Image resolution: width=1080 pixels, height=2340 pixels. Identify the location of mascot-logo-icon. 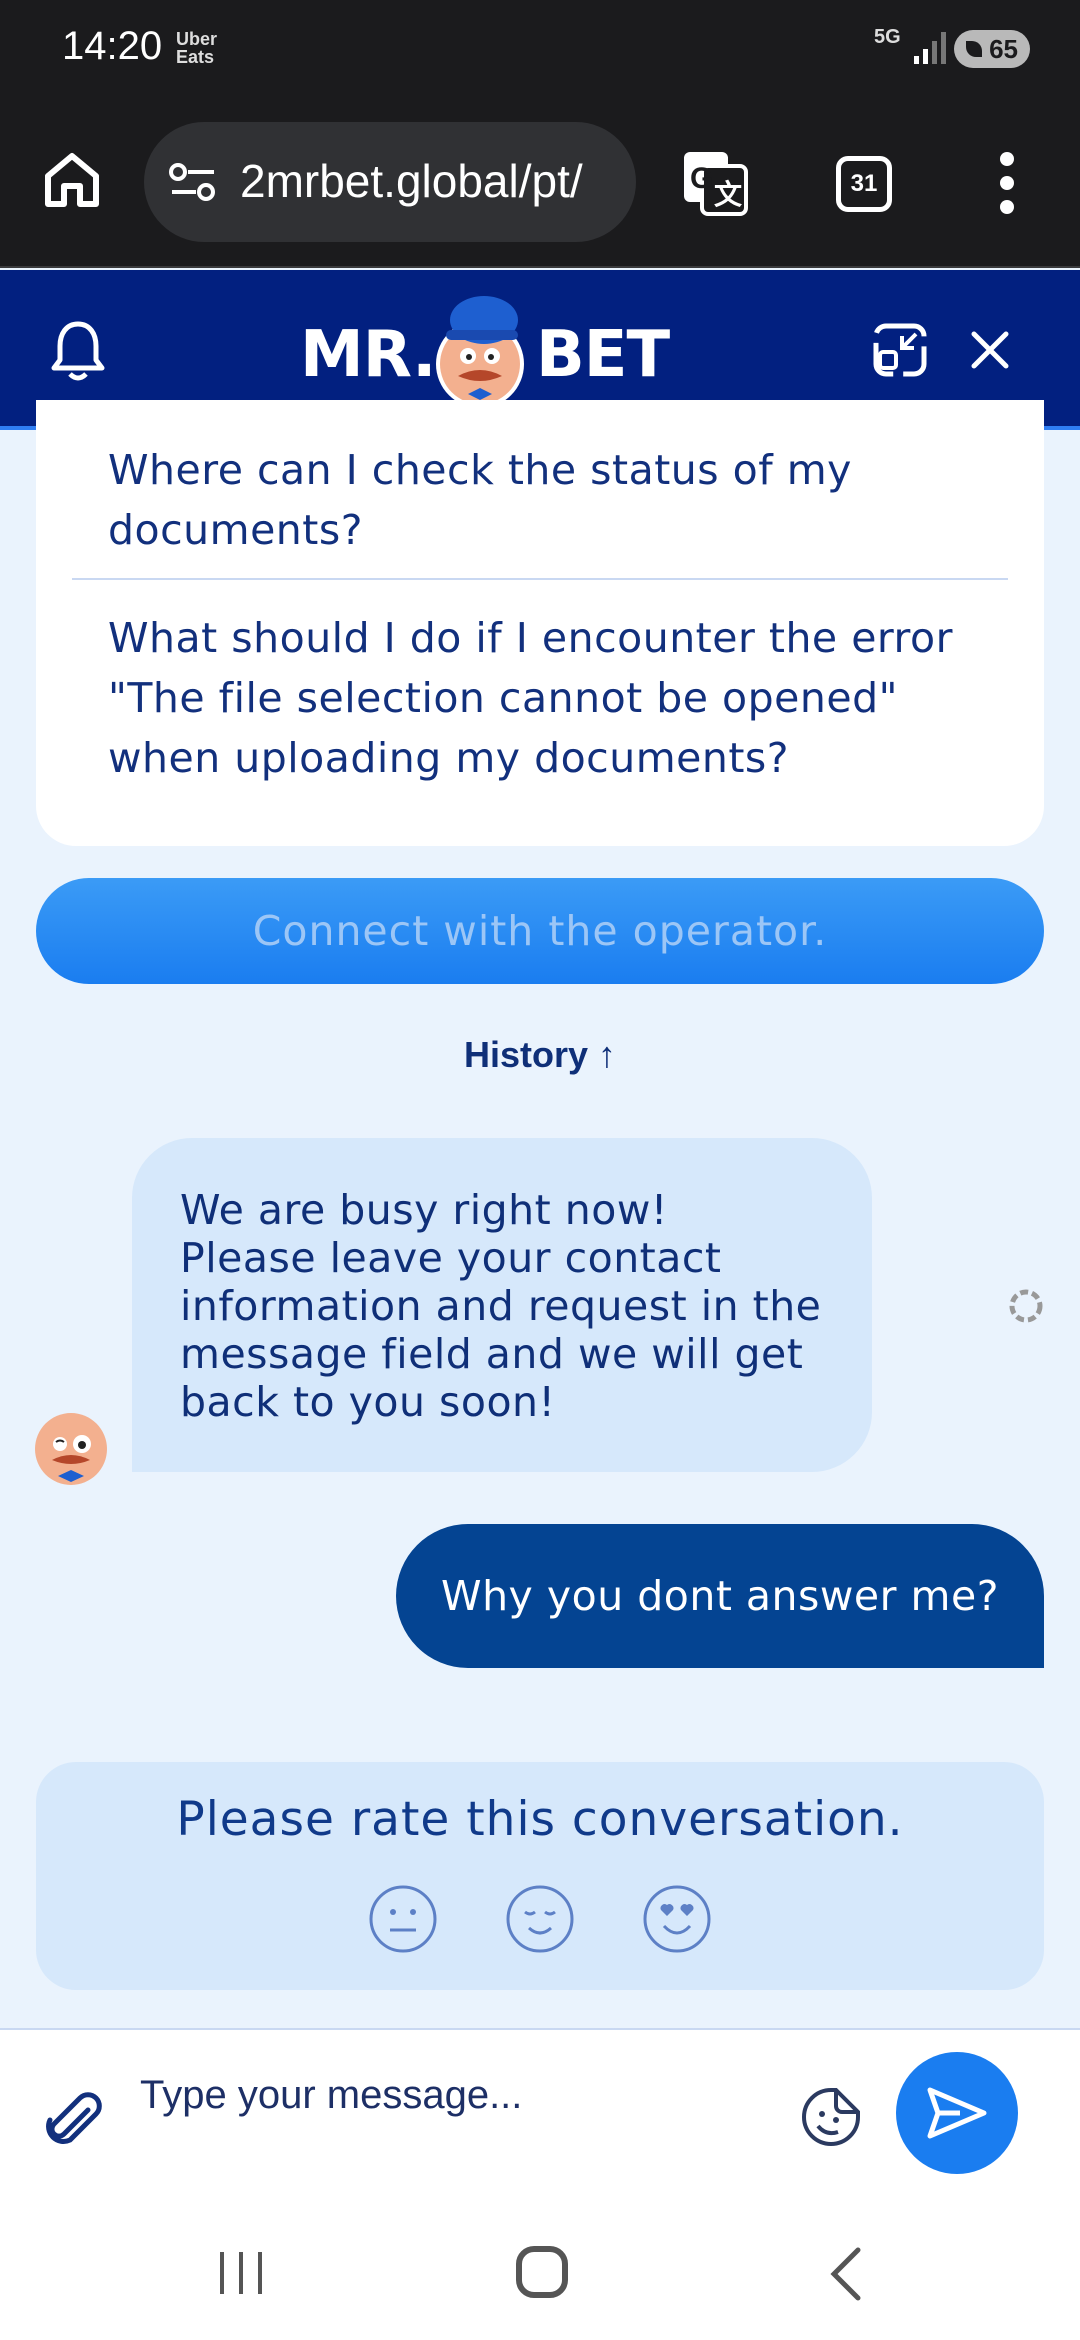
(480, 352).